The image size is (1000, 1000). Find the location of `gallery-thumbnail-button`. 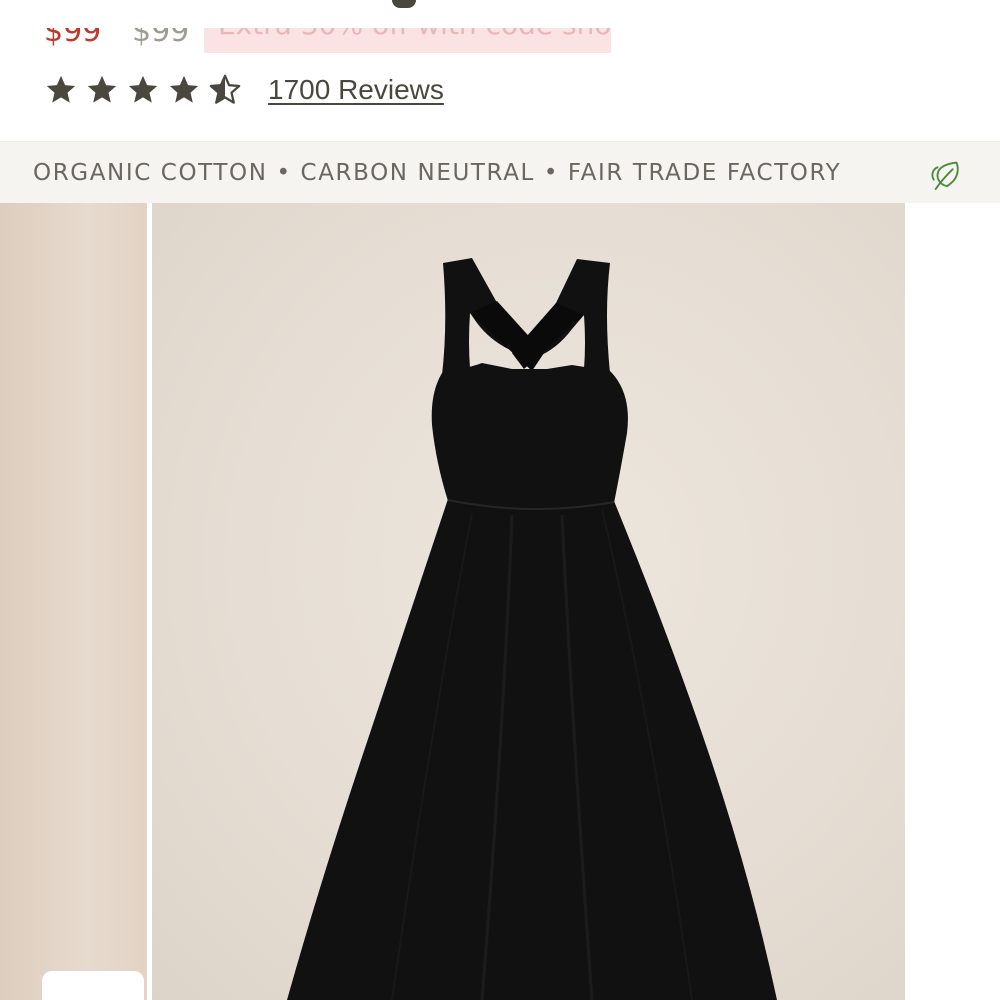

gallery-thumbnail-button is located at coordinates (93, 985).